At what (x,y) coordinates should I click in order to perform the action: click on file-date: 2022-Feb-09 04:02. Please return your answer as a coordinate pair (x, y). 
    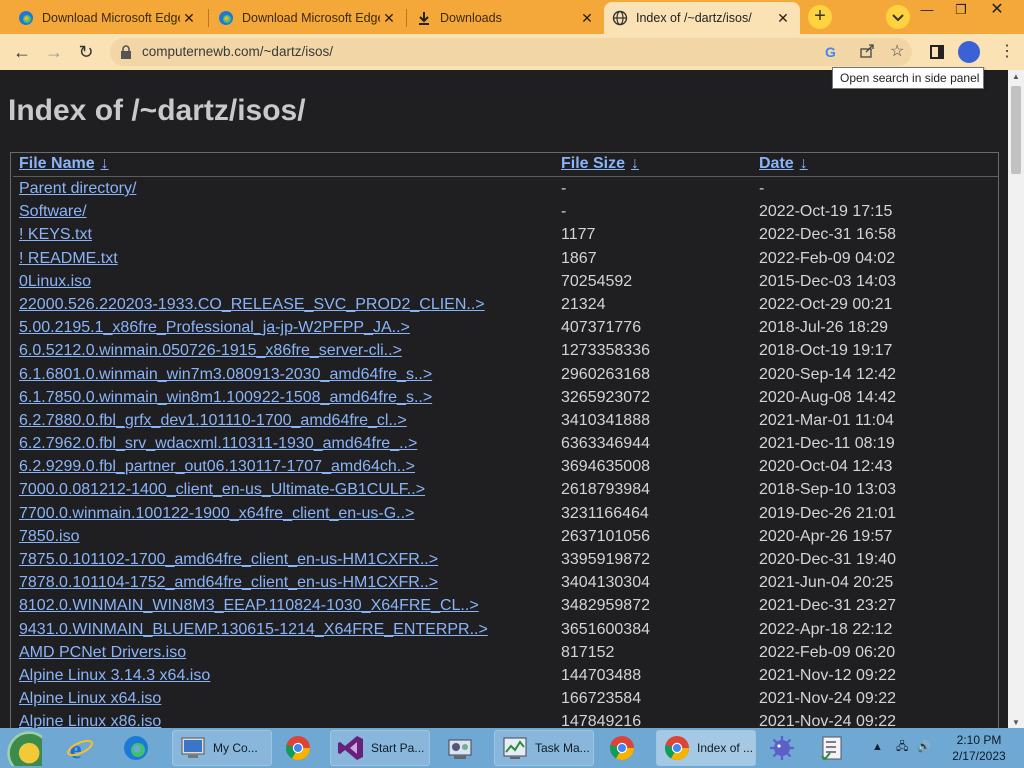
    Looking at the image, I should click on (827, 258).